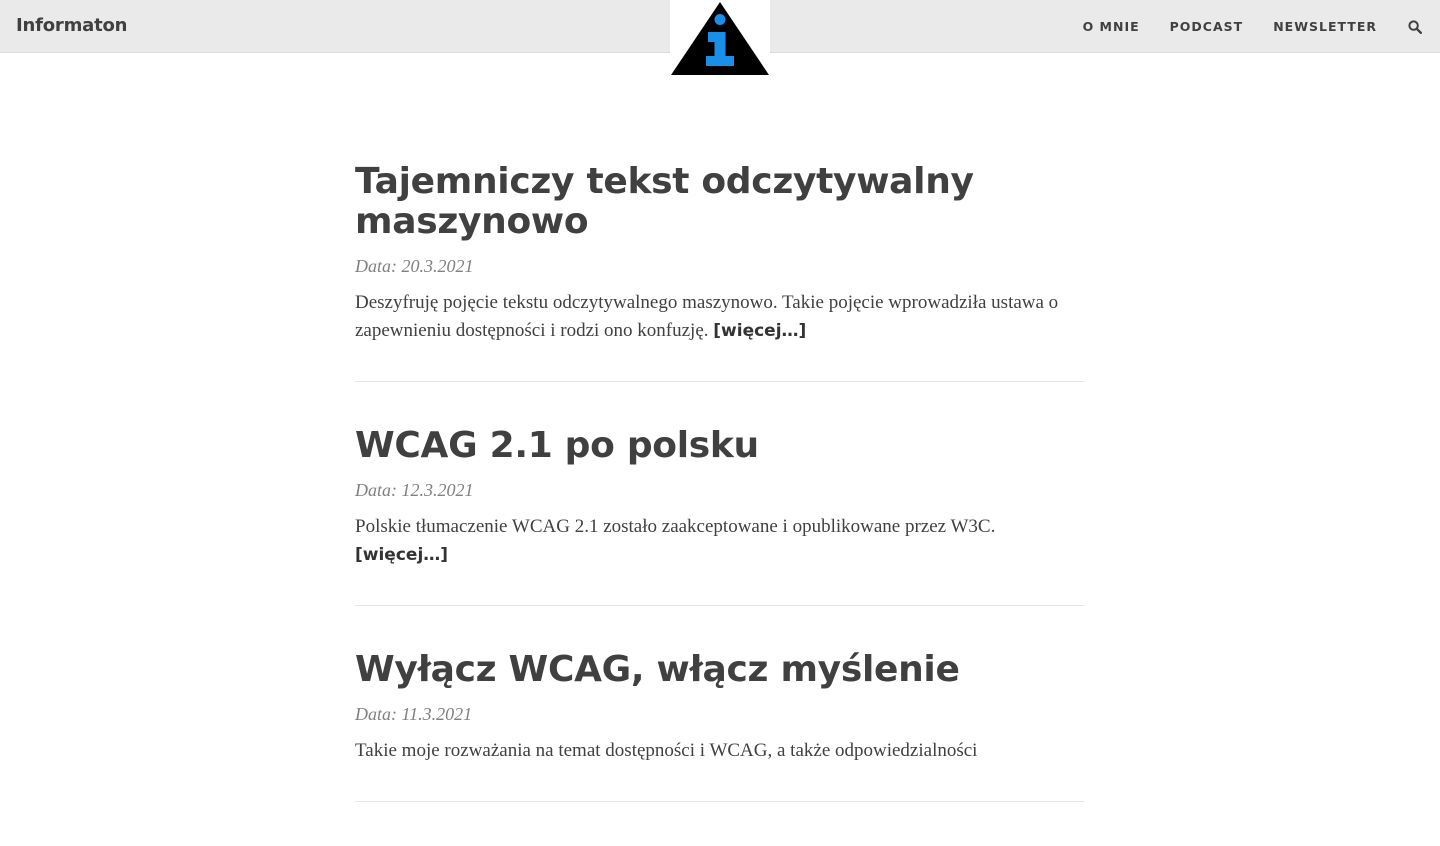 The image size is (1440, 846). Describe the element at coordinates (719, 446) in the screenshot. I see `post-title: WCAG 2.1 po polsku` at that location.